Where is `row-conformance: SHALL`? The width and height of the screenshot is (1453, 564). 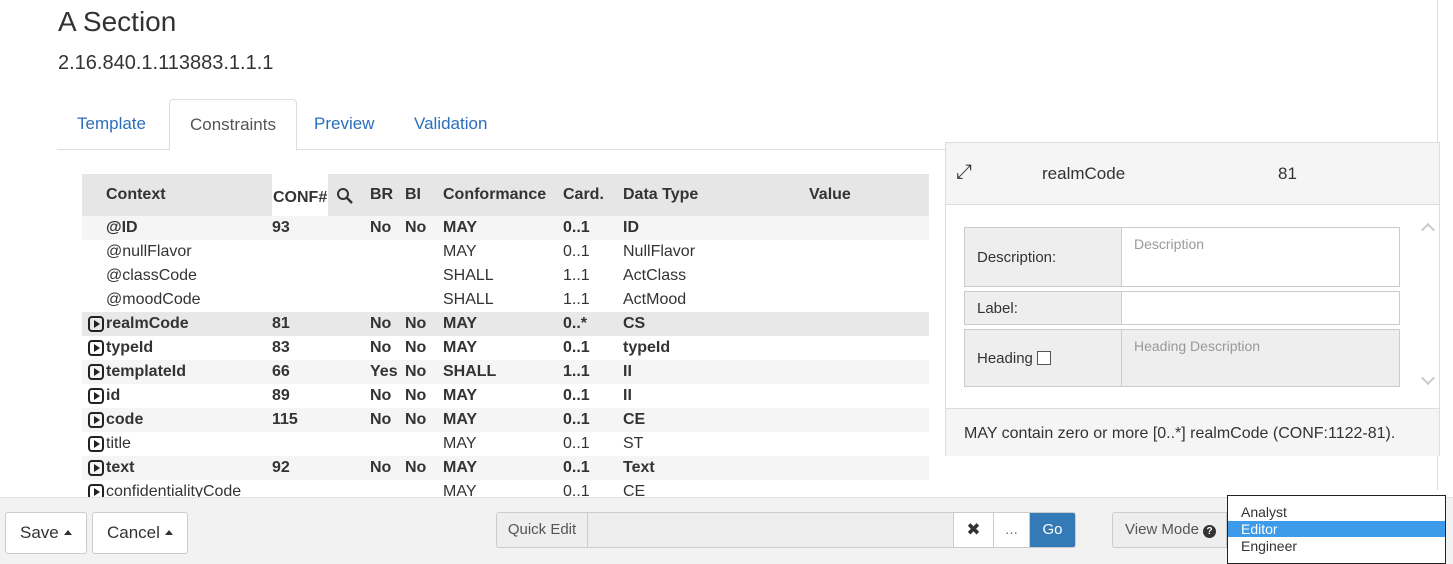 row-conformance: SHALL is located at coordinates (468, 275).